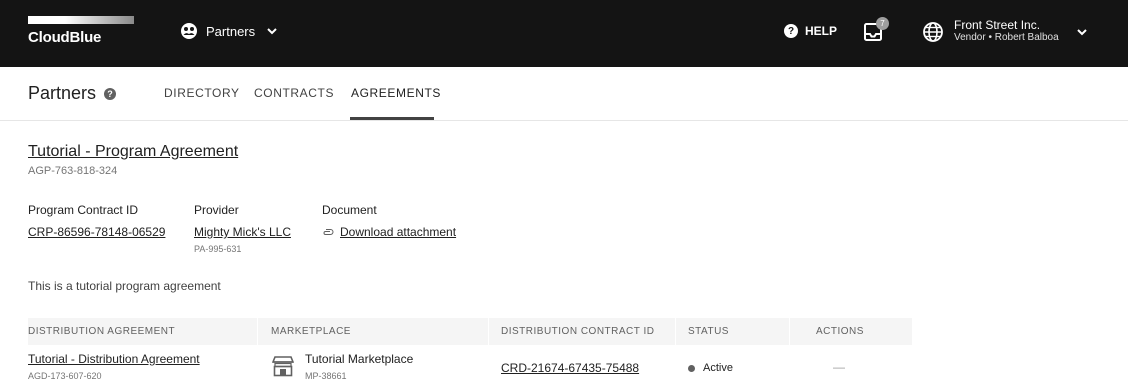  What do you see at coordinates (392, 118) in the screenshot?
I see `active-tab-indicator` at bounding box center [392, 118].